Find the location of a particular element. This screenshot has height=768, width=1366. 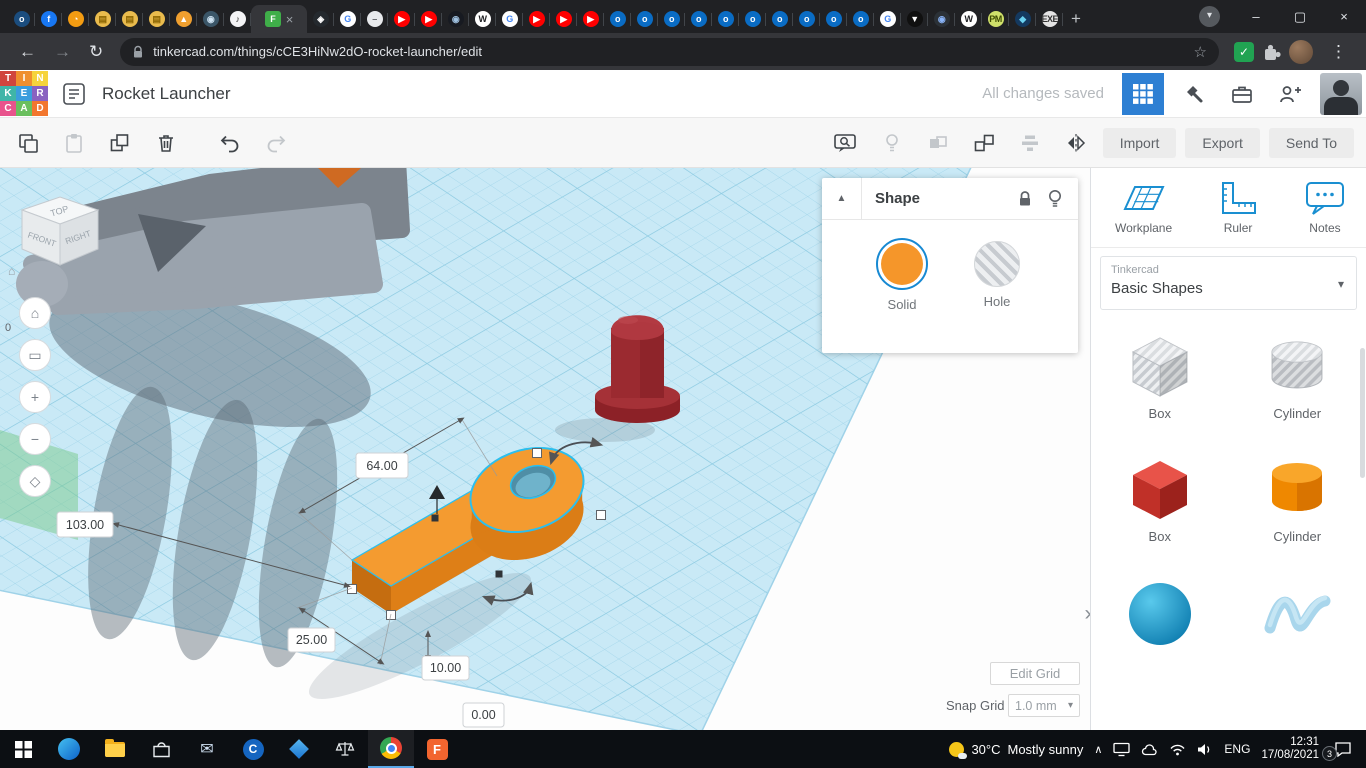

perspective-button: ◇ is located at coordinates (35, 481).